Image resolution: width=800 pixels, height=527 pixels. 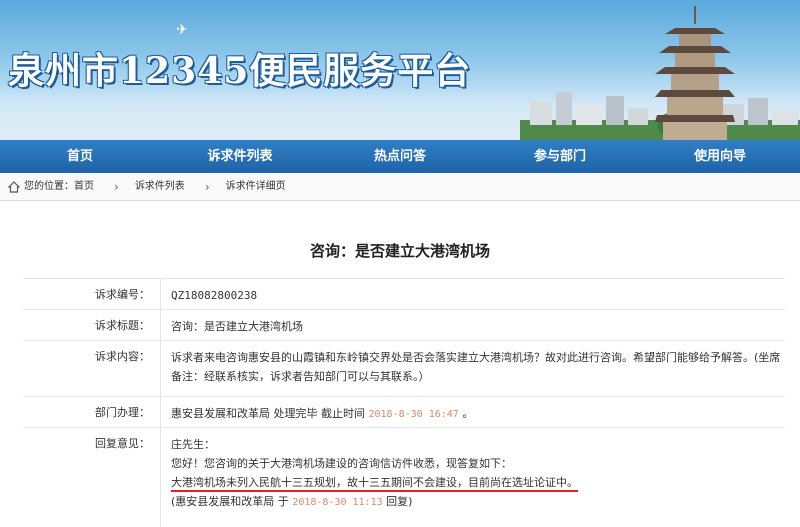 I want to click on department-end: 。, so click(x=468, y=413).